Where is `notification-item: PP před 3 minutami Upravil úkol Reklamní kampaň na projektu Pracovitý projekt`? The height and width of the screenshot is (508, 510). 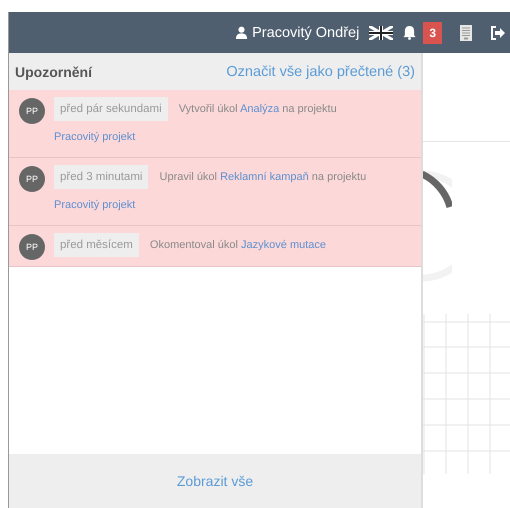 notification-item: PP před 3 minutami Upravil úkol Reklamní kampaň na projektu Pracovitý projekt is located at coordinates (215, 192).